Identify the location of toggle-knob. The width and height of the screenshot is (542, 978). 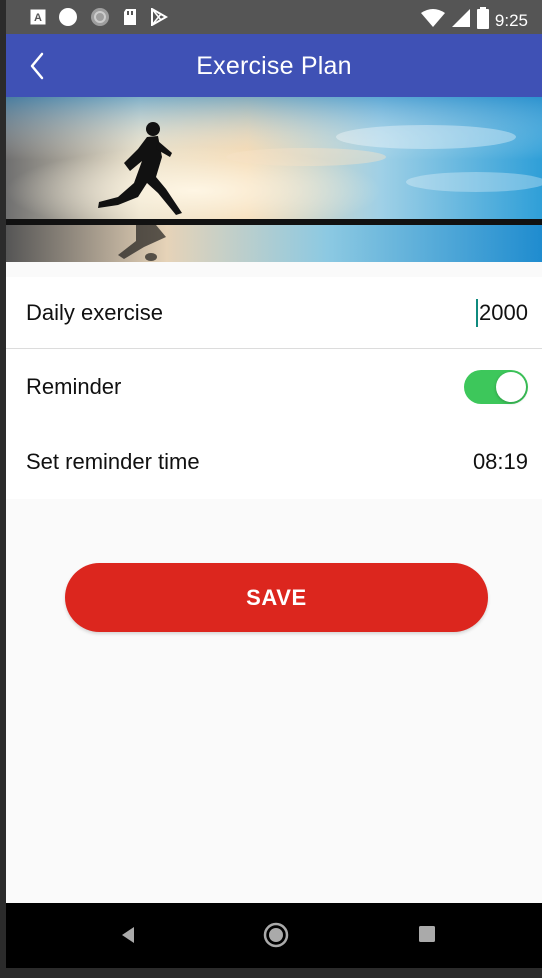
(511, 386).